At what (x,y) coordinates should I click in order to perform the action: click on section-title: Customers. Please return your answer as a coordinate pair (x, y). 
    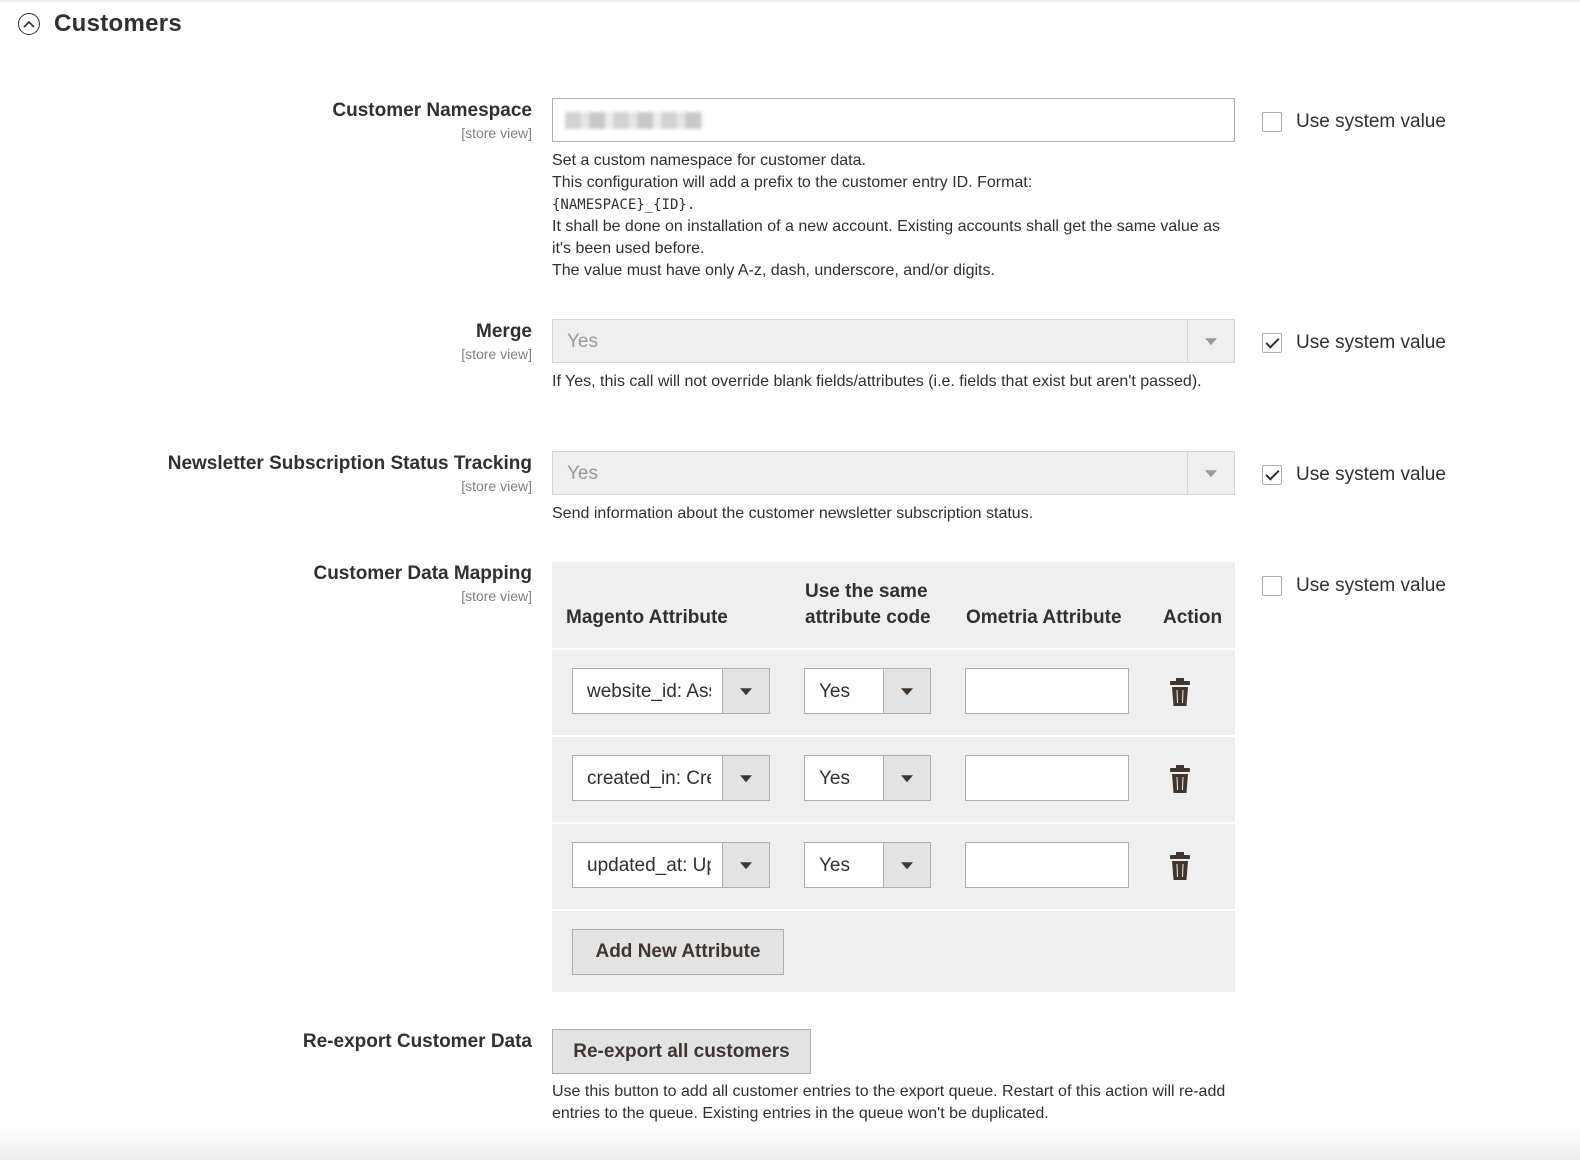
    Looking at the image, I should click on (118, 23).